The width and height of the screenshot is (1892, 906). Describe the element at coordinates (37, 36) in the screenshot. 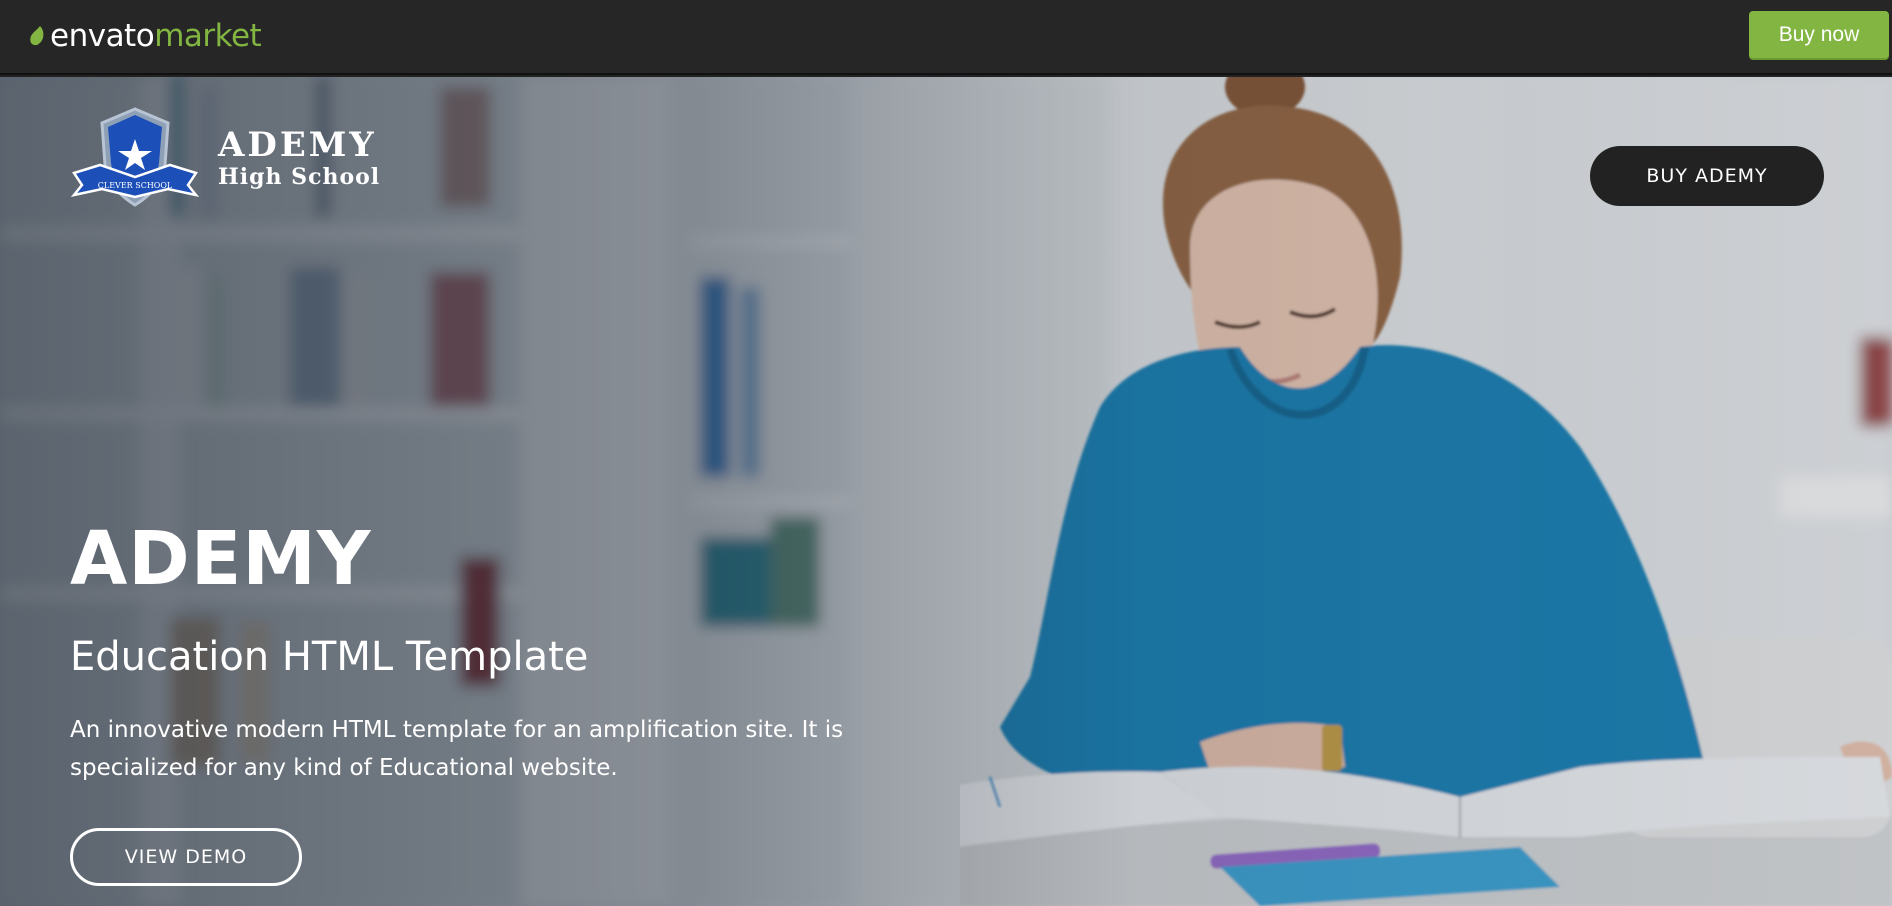

I see `envato-leaf-icon` at that location.